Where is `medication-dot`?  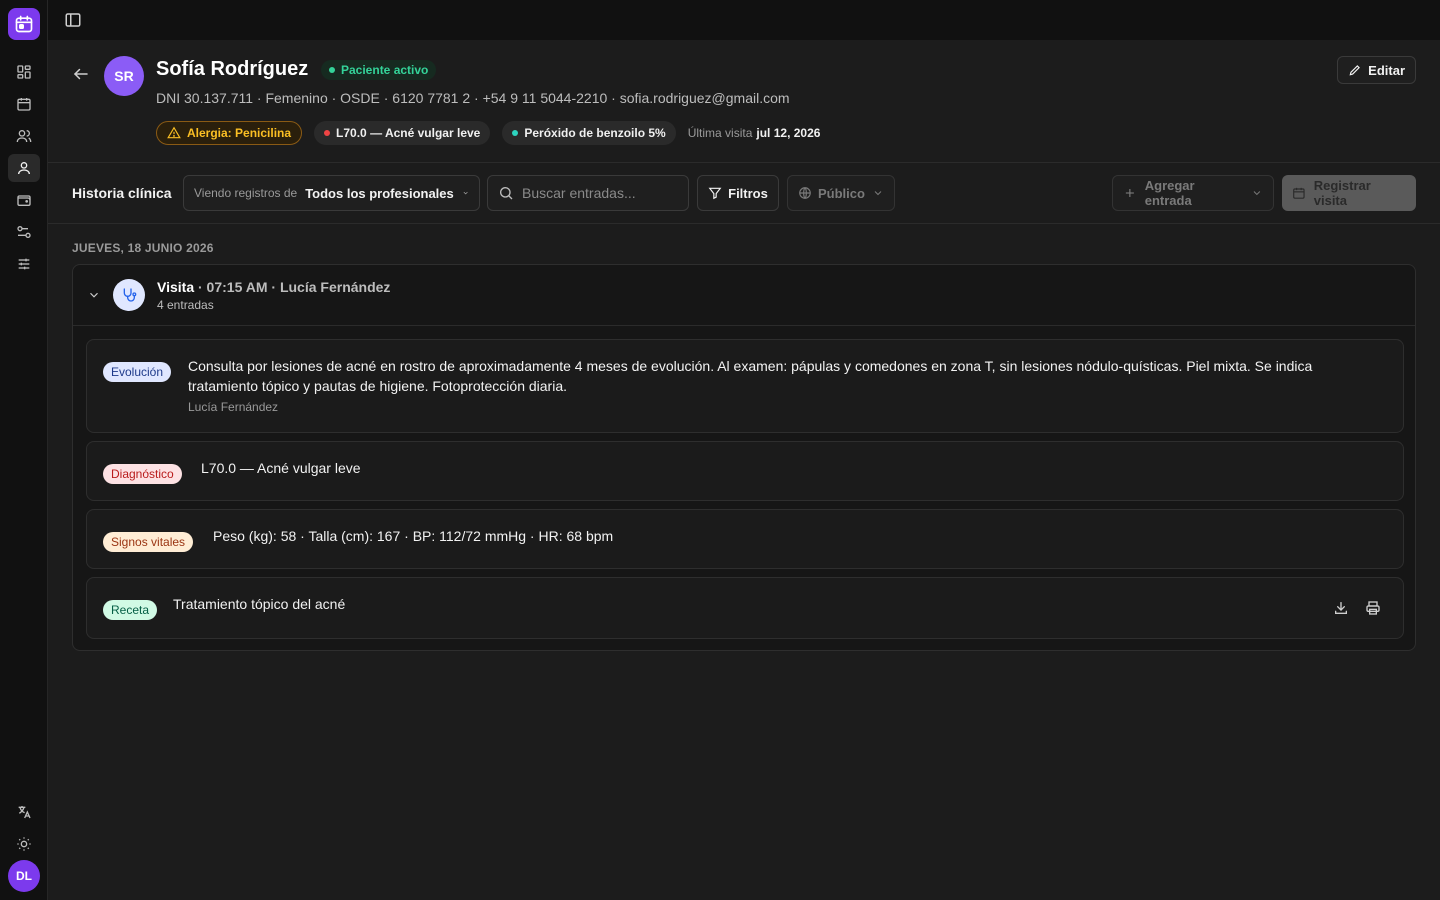 medication-dot is located at coordinates (515, 133).